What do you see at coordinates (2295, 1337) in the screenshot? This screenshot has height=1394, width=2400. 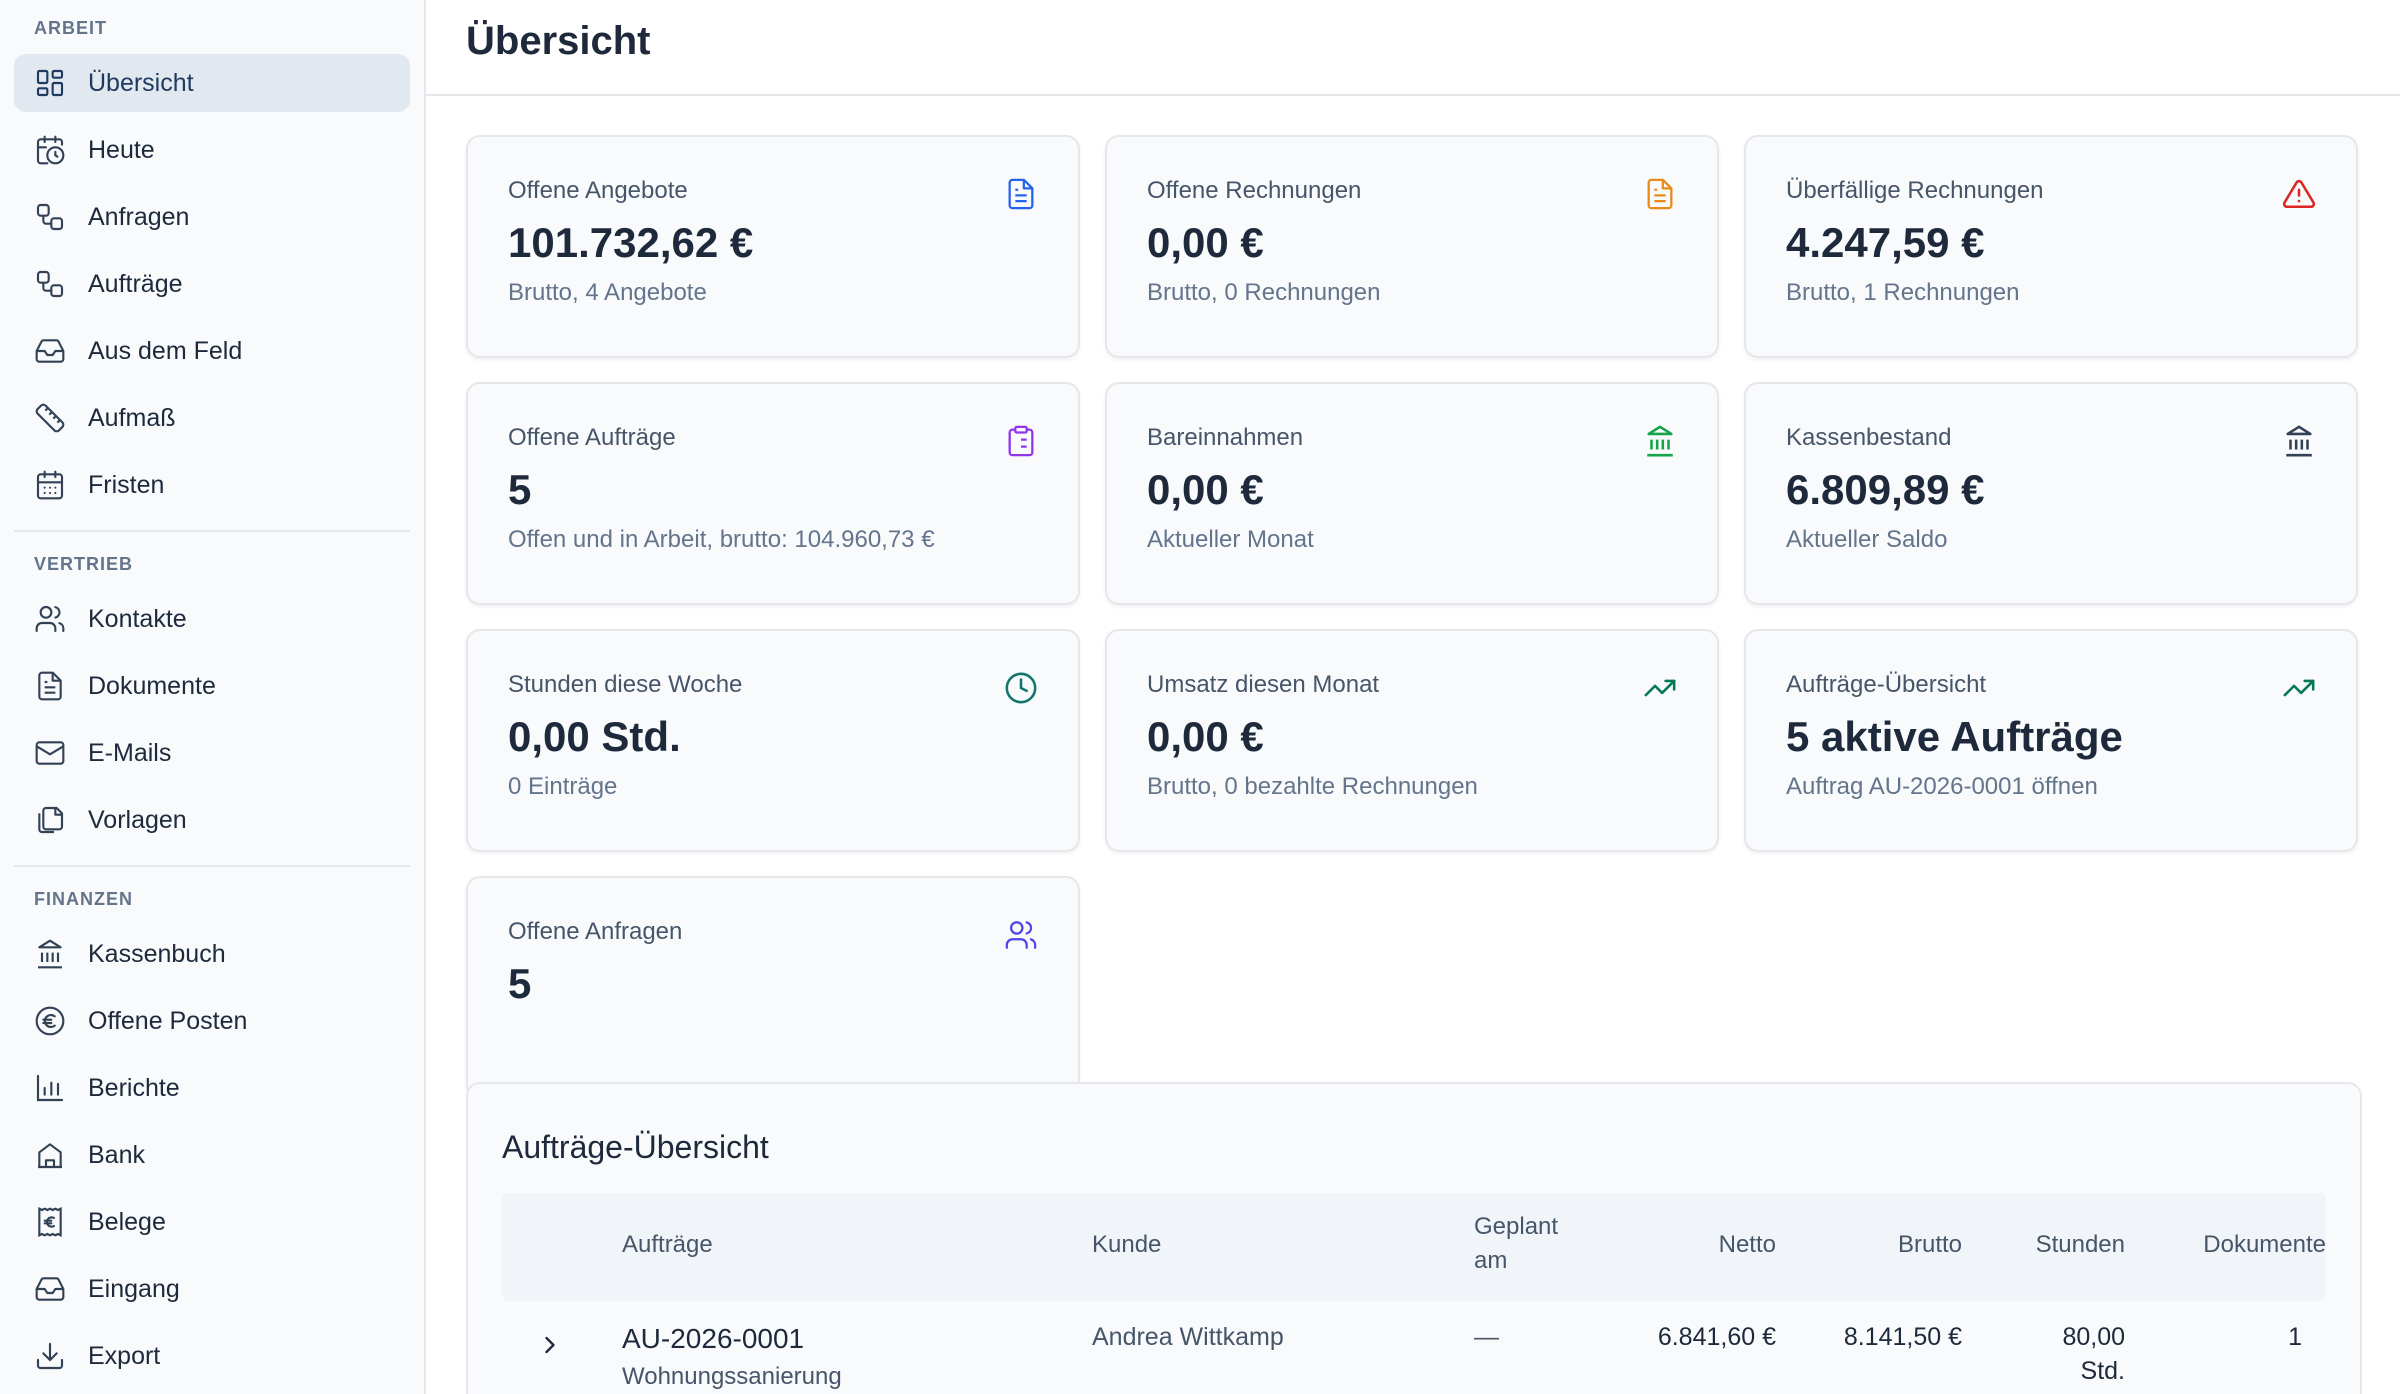 I see `order-documents-count: 1` at bounding box center [2295, 1337].